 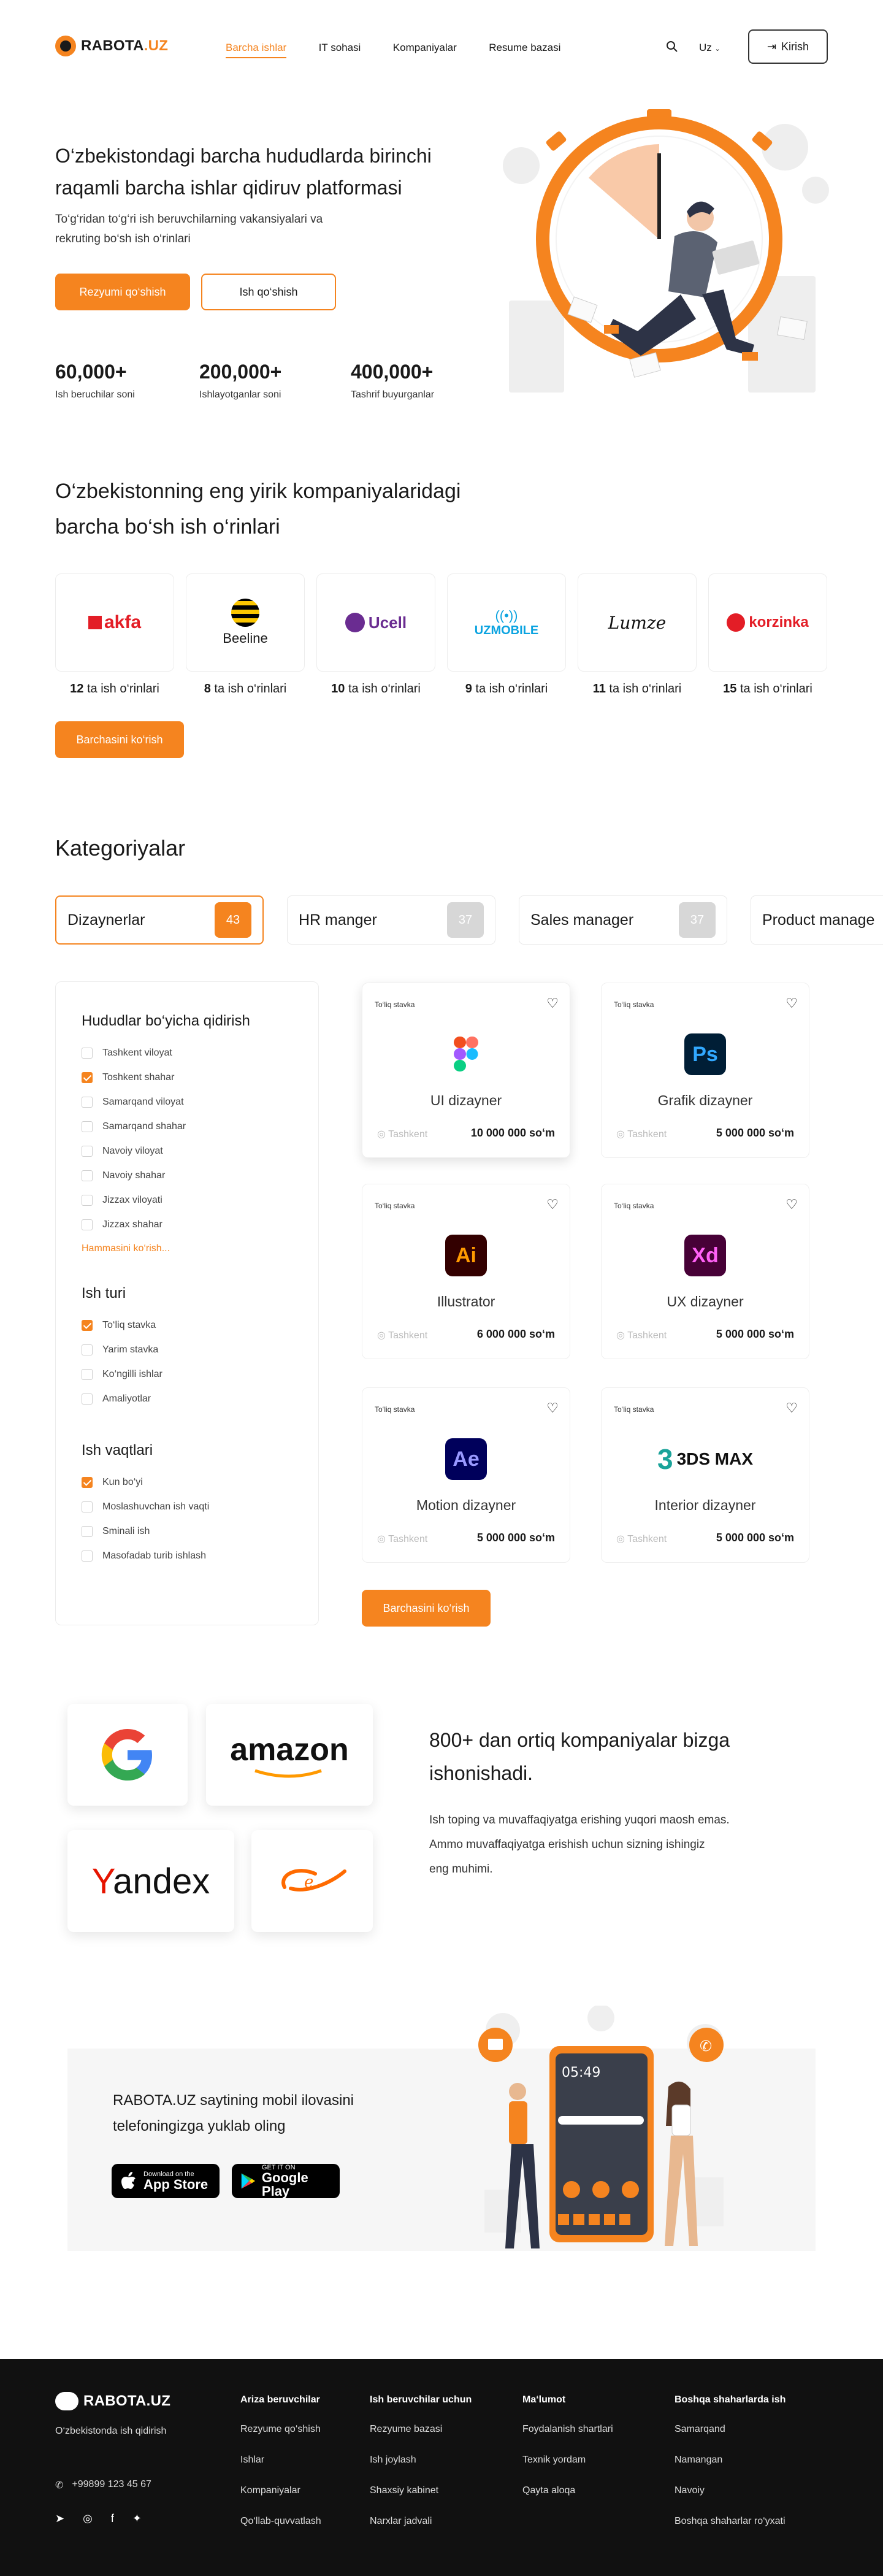 What do you see at coordinates (421, 2460) in the screenshot?
I see `footer-link: Ish joylash` at bounding box center [421, 2460].